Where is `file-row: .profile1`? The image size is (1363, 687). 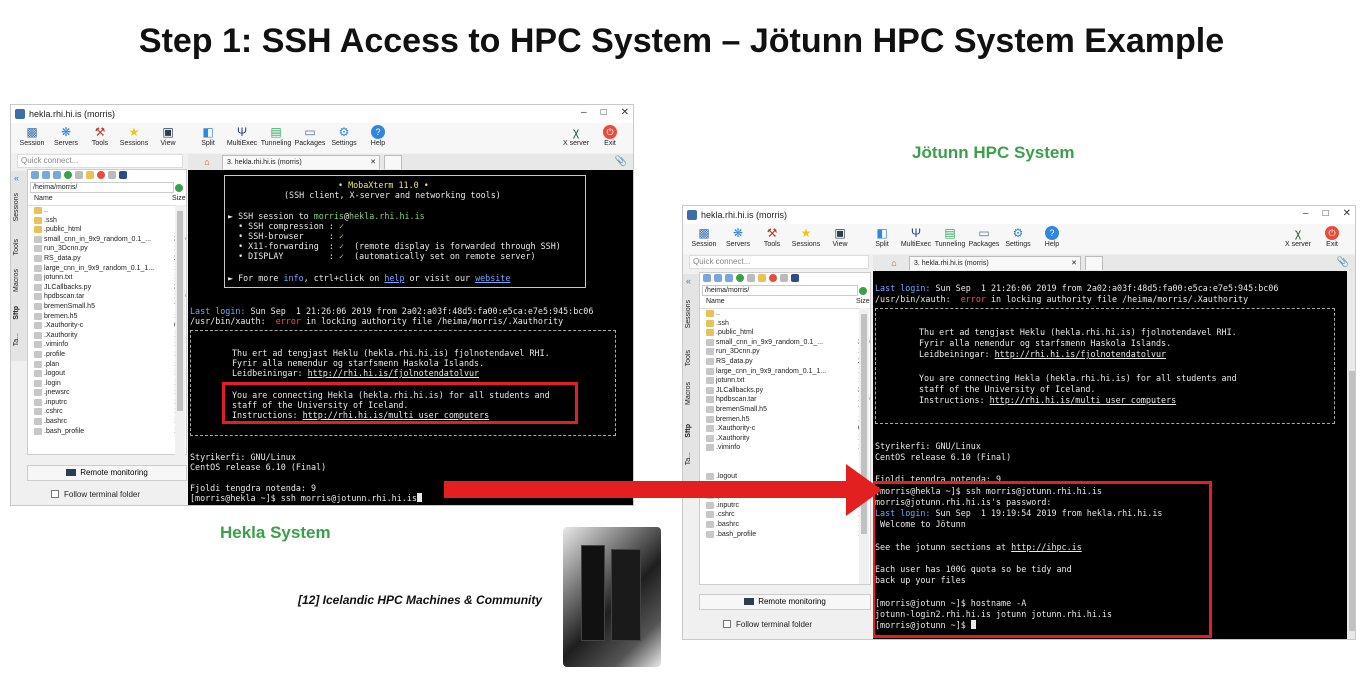 file-row: .profile1 is located at coordinates (107, 355).